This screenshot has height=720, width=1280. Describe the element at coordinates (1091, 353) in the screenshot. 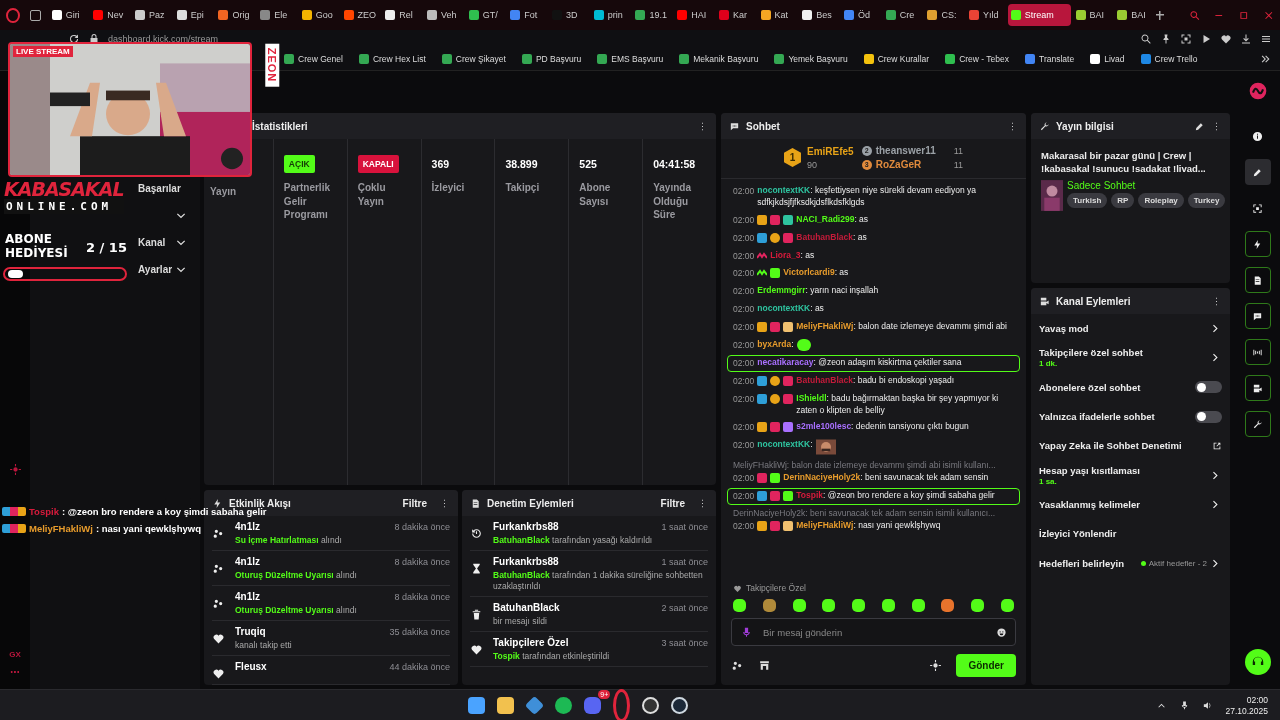

I see `action-label: Takipçilere özel sohbet` at that location.